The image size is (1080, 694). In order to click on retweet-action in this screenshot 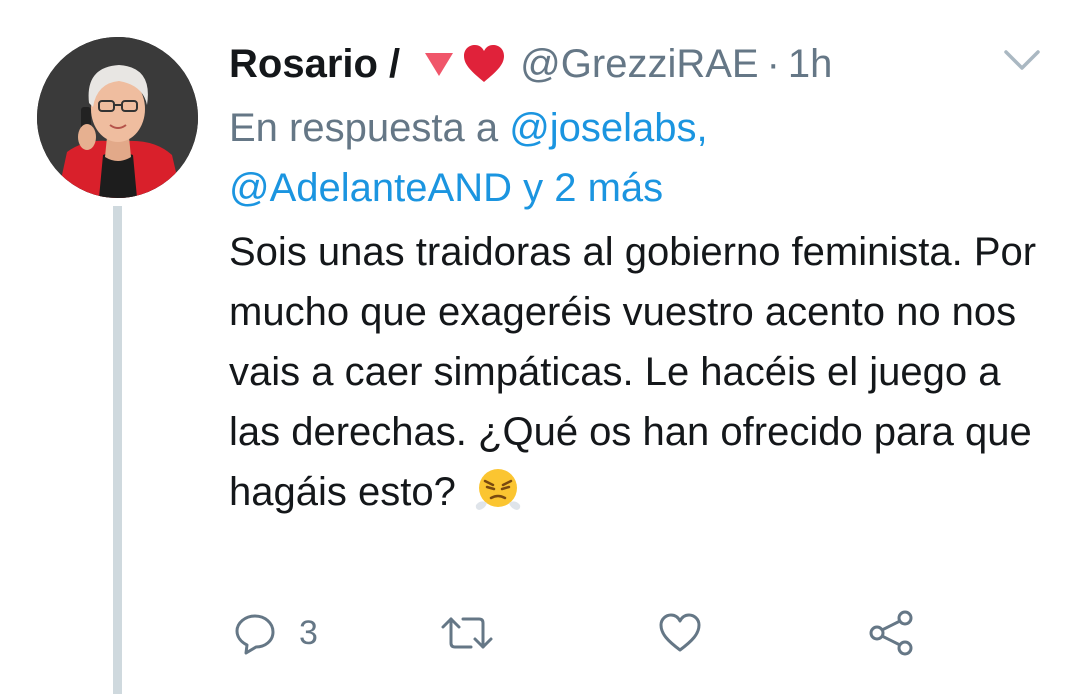, I will do `click(467, 633)`.